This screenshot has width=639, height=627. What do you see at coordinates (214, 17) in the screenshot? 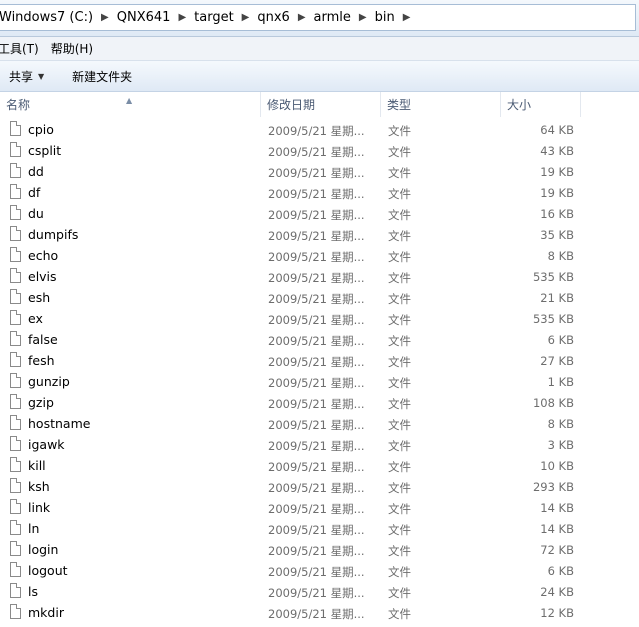
I see `breadcrumb-item: target` at bounding box center [214, 17].